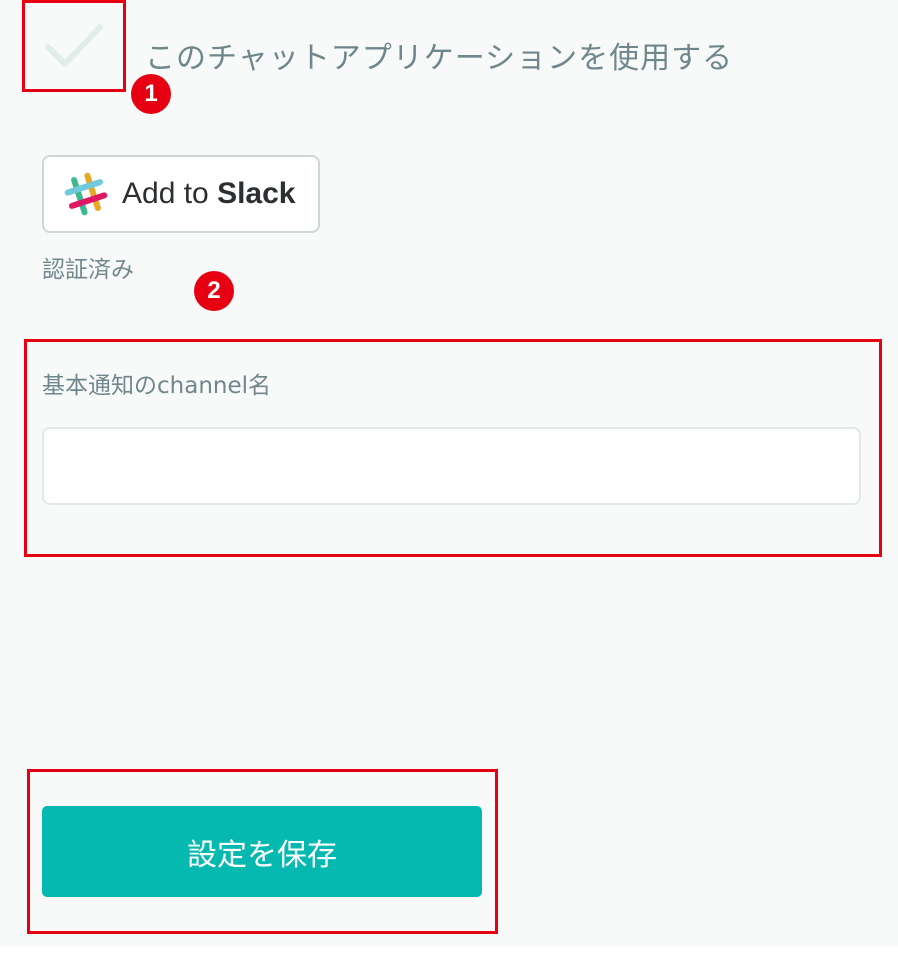 The image size is (898, 960). Describe the element at coordinates (86, 194) in the screenshot. I see `slack-logo-icon` at that location.